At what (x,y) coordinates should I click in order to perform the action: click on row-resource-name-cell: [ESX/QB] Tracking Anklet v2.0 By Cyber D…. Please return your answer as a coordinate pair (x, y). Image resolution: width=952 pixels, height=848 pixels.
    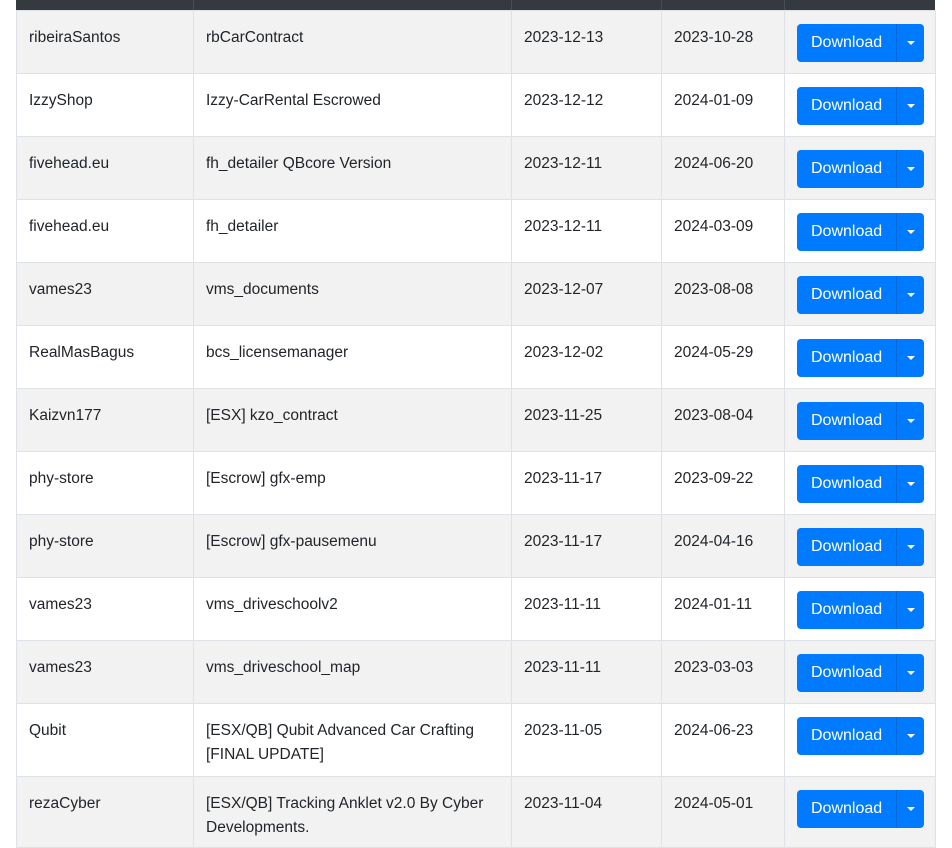
    Looking at the image, I should click on (352, 812).